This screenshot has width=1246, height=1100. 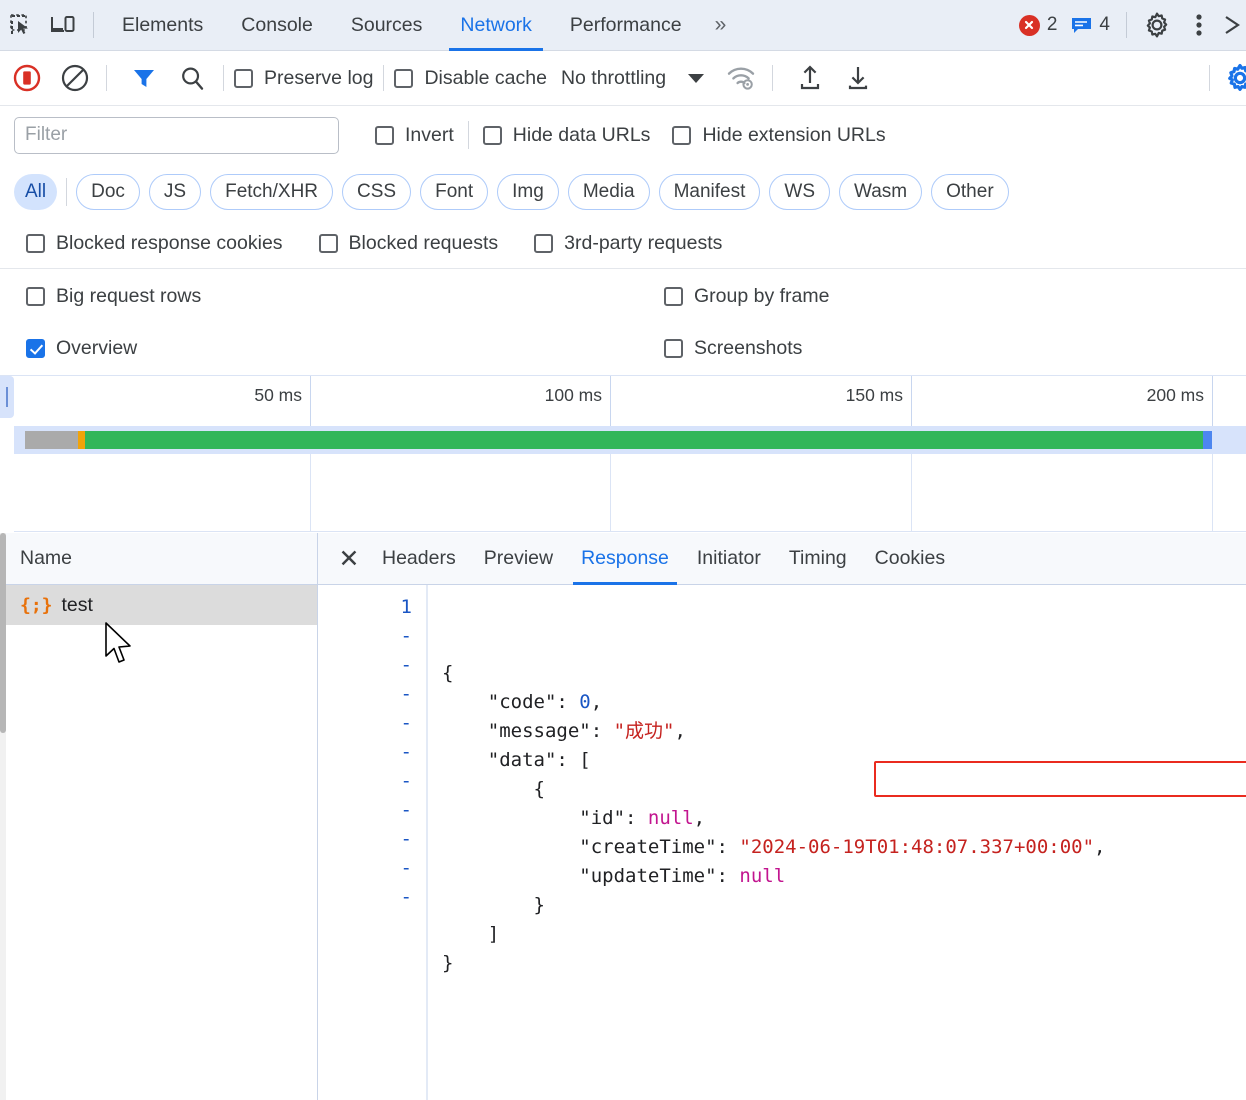 What do you see at coordinates (144, 78) in the screenshot?
I see `filter-icon` at bounding box center [144, 78].